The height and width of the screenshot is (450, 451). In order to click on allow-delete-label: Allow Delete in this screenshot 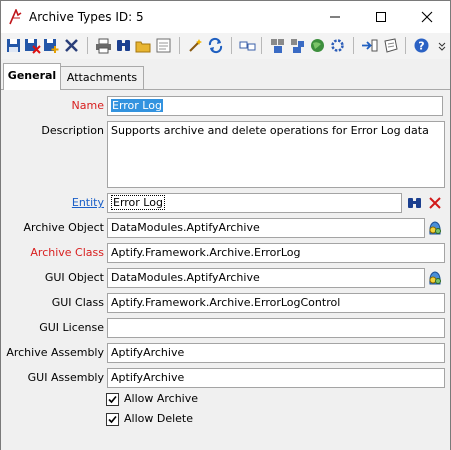, I will do `click(158, 419)`.